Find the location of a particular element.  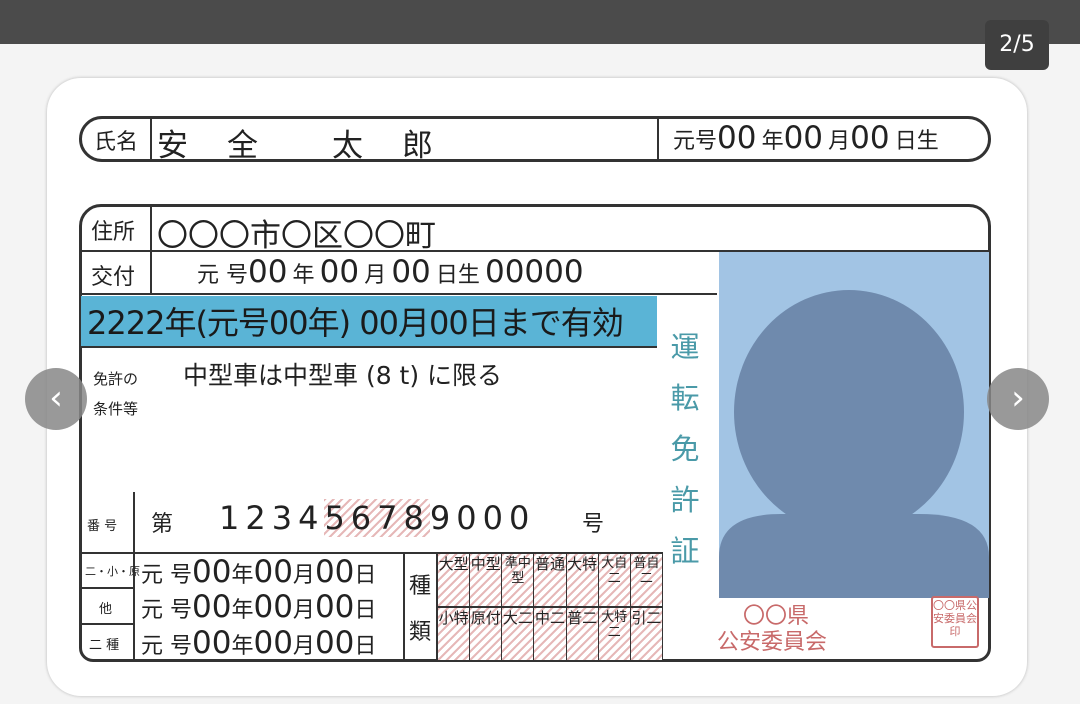

birth-month-unit: 月 is located at coordinates (839, 141).